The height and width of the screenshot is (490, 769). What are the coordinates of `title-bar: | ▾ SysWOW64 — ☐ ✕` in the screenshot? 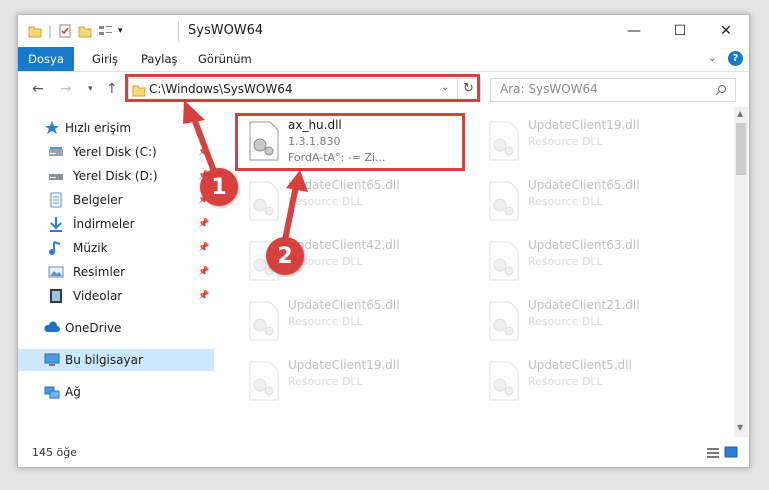 It's located at (383, 31).